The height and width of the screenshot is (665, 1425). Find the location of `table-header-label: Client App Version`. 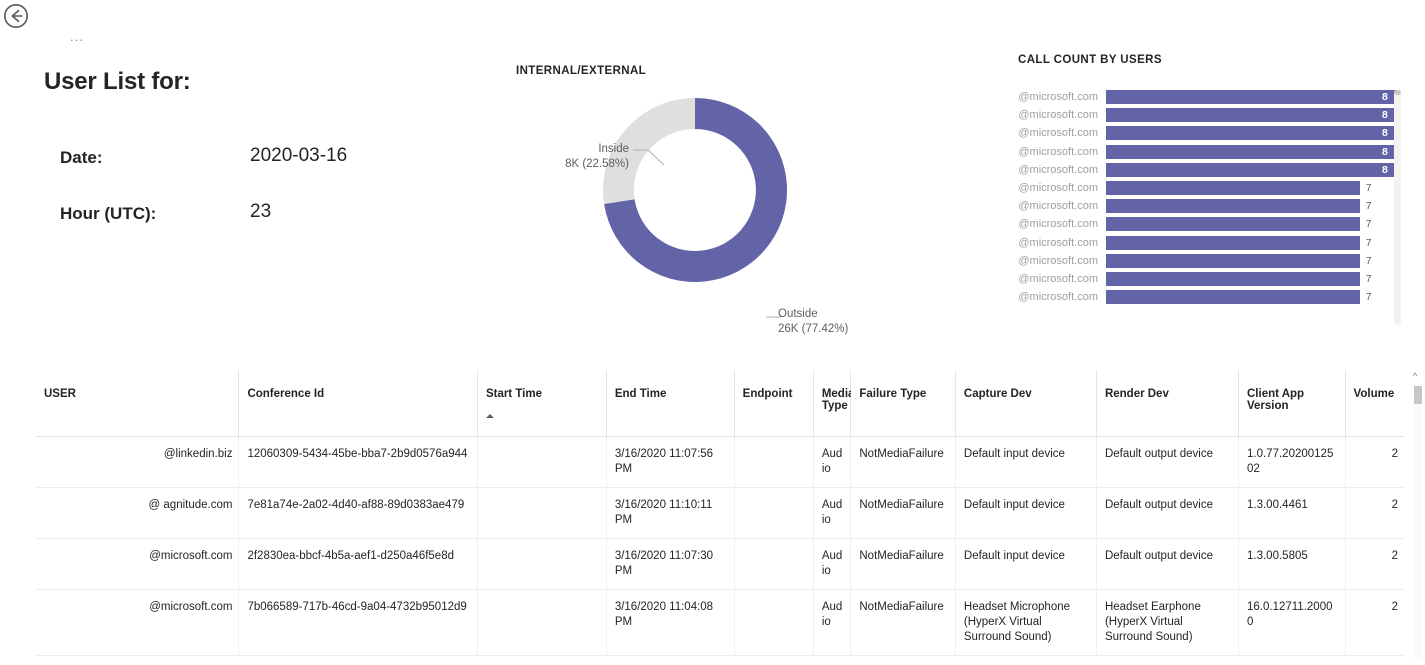

table-header-label: Client App Version is located at coordinates (1276, 400).